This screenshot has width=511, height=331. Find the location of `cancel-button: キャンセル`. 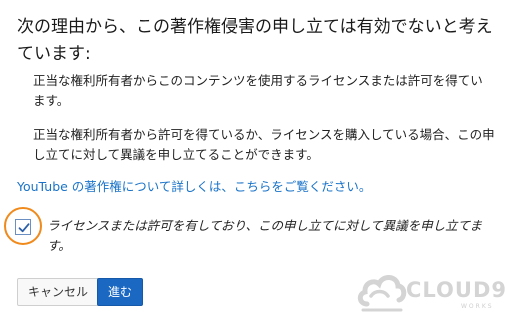

cancel-button: キャンセル is located at coordinates (58, 292).